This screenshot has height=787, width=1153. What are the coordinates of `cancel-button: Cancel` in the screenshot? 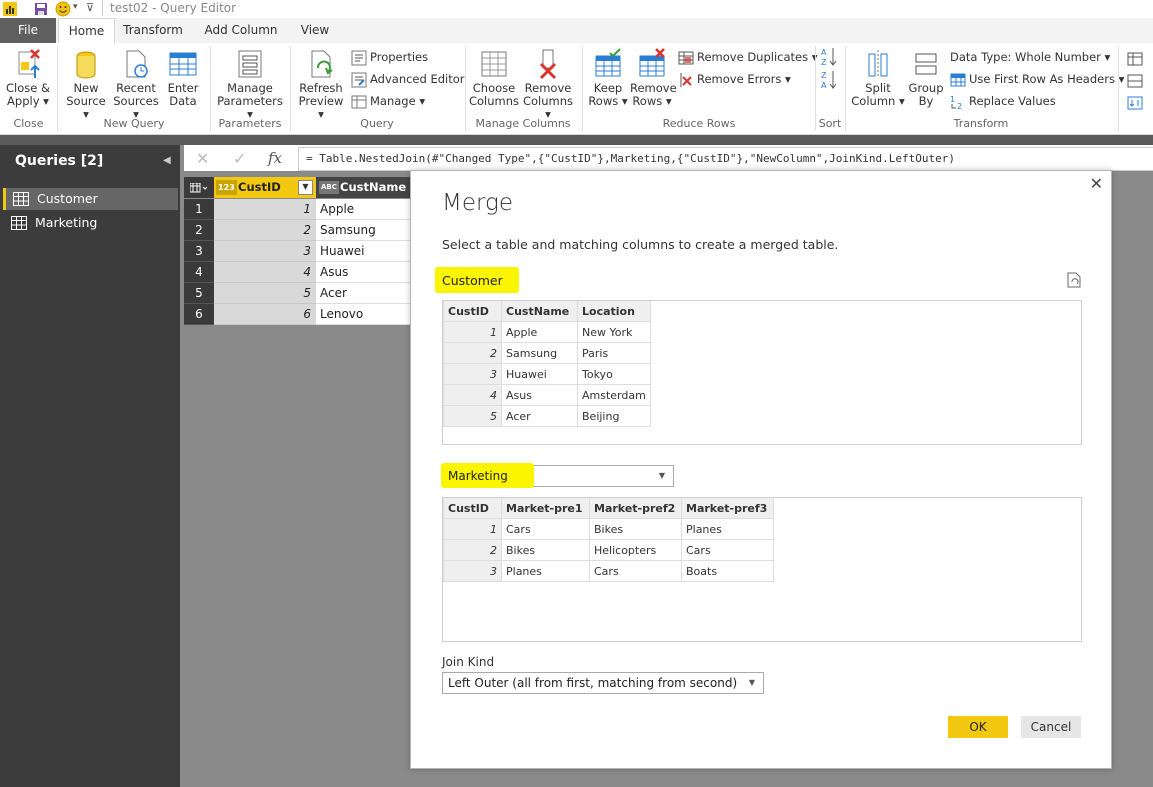 It's located at (1051, 727).